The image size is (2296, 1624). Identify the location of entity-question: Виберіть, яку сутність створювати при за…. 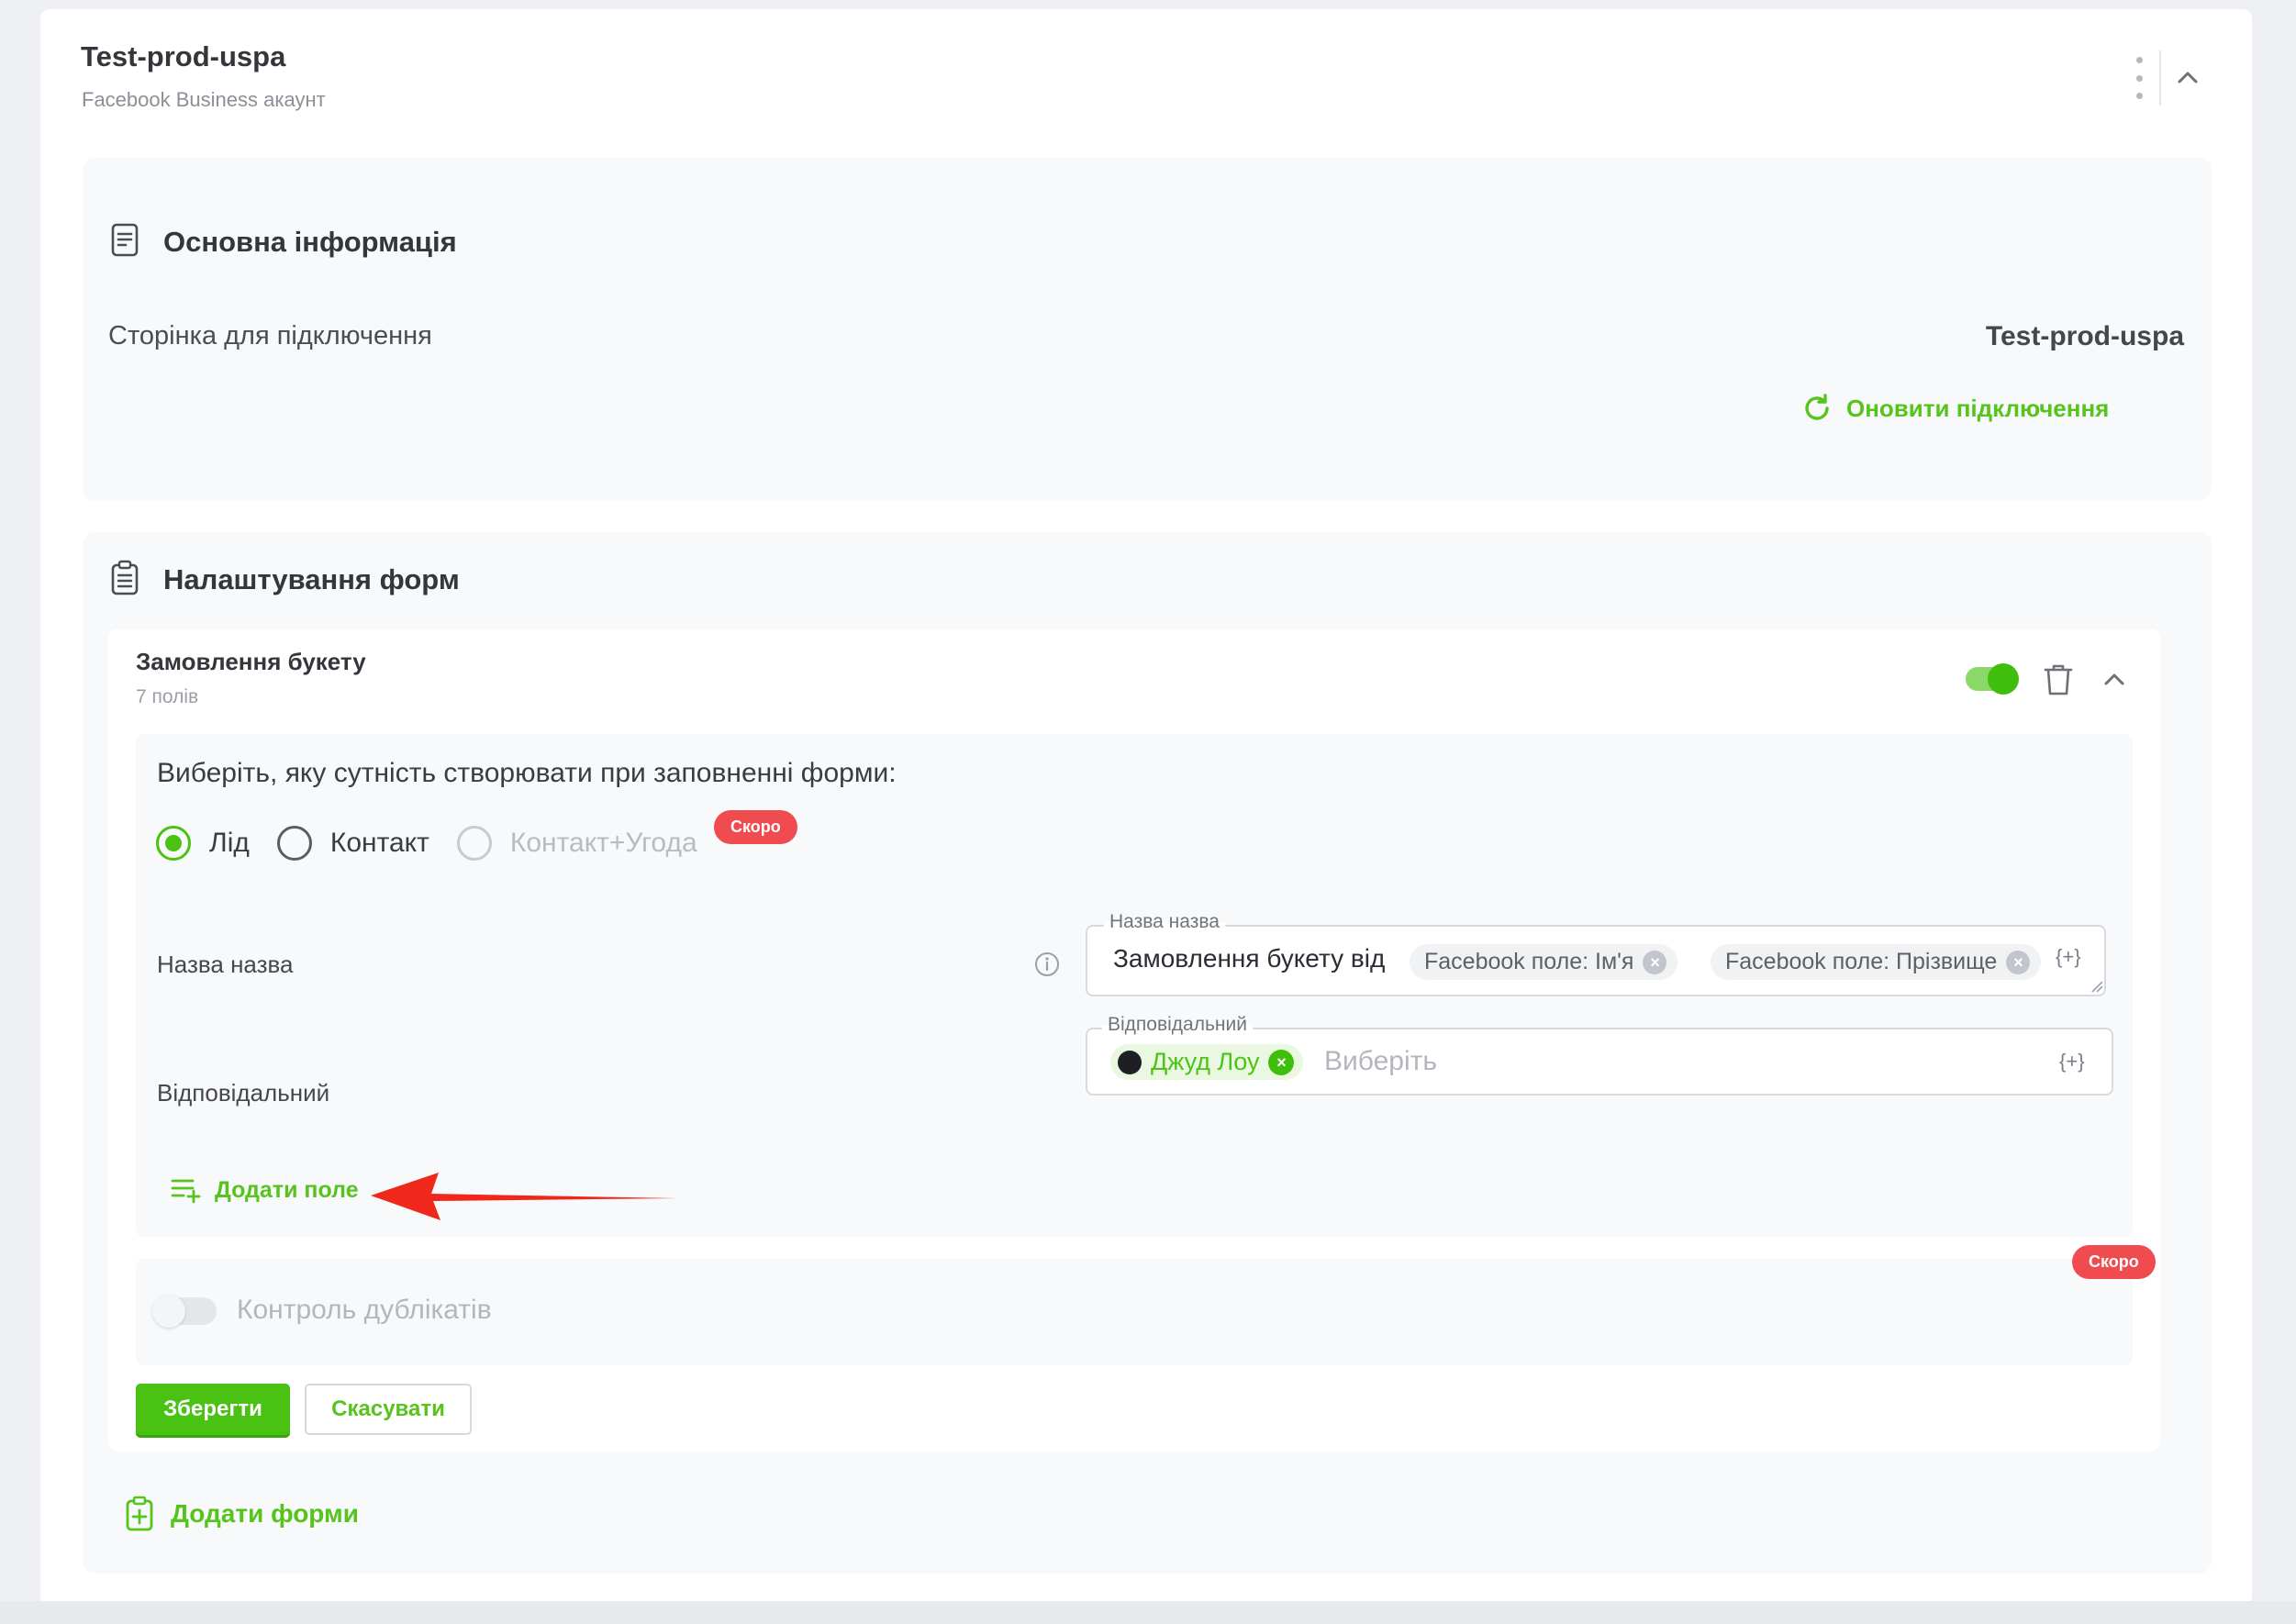
(527, 773).